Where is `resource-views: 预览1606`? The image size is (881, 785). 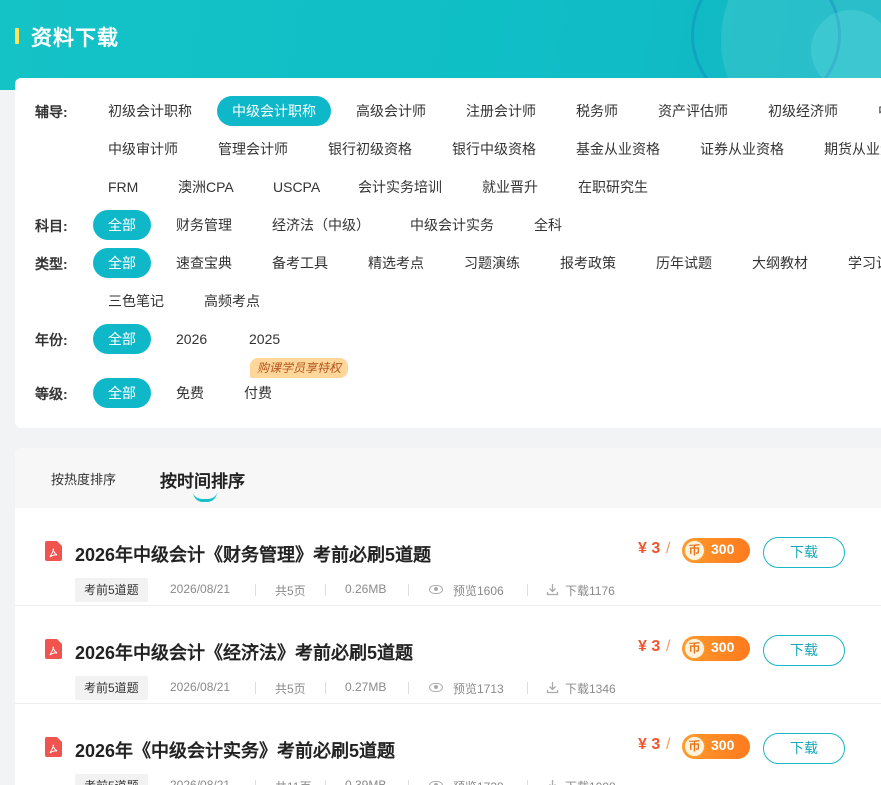
resource-views: 预览1606 is located at coordinates (478, 591).